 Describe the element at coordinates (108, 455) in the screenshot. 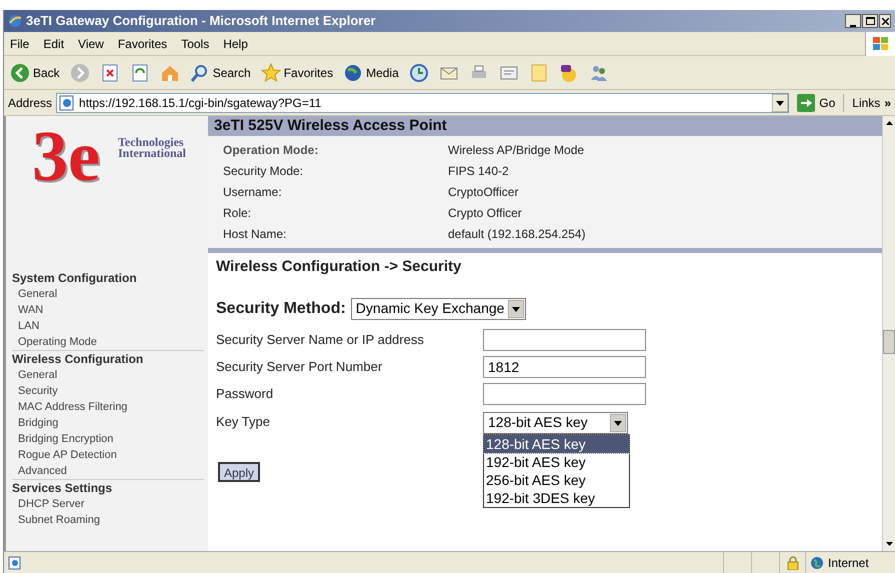

I see `sidebar-item: Rogue AP Detection` at that location.